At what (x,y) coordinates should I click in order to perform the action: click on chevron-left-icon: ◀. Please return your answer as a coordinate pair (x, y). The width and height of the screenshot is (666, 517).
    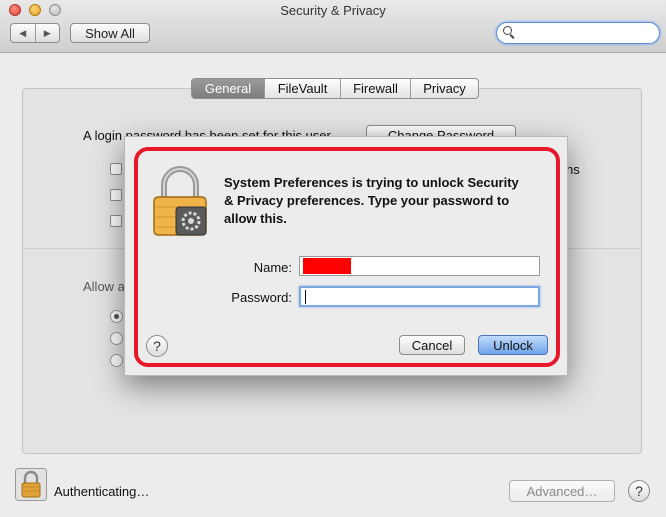
    Looking at the image, I should click on (23, 32).